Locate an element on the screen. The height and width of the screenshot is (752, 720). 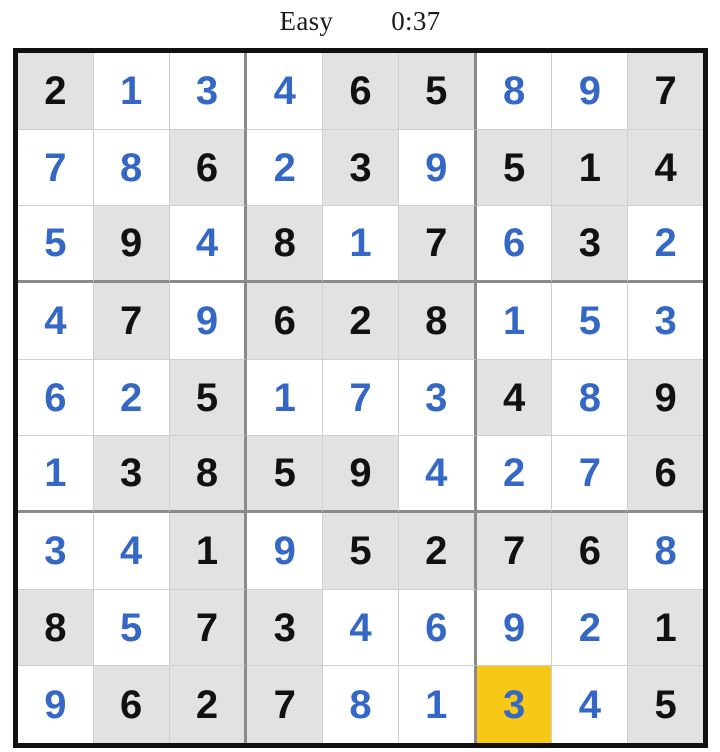
sudoku-cell-r2c2: 8 is located at coordinates (131, 168).